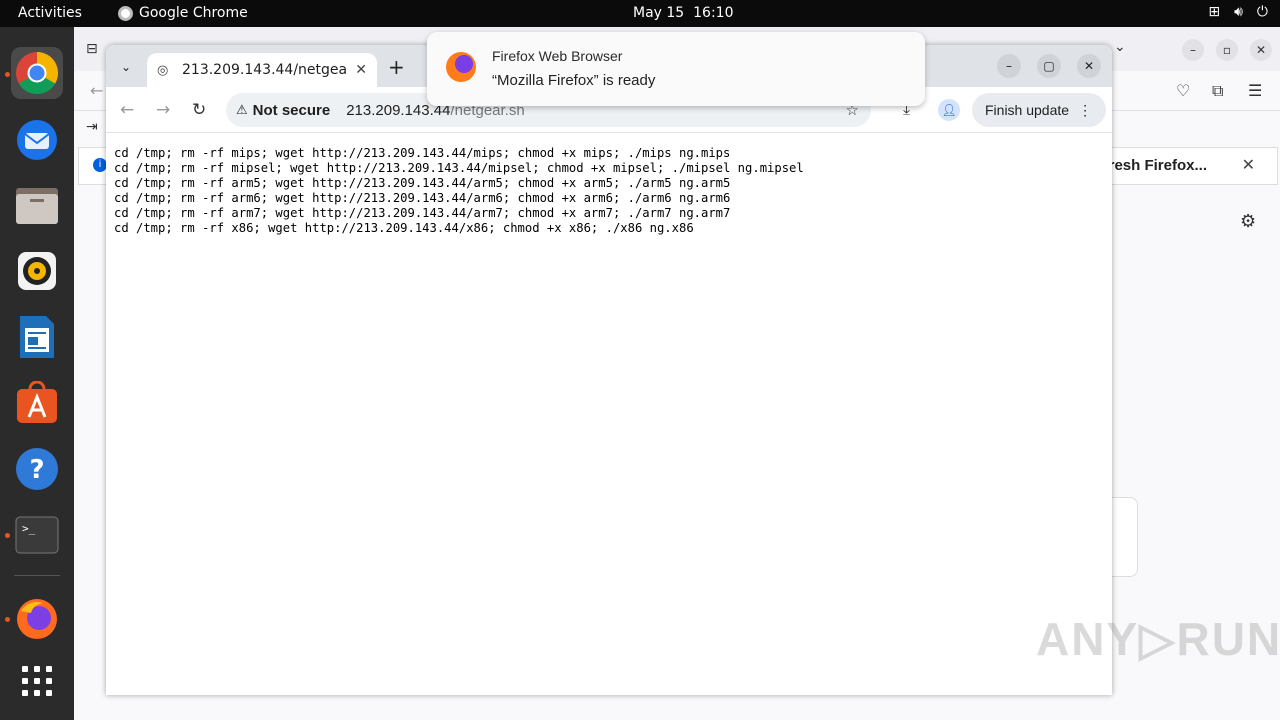  I want to click on volume-icon: 🔊︎, so click(1238, 12).